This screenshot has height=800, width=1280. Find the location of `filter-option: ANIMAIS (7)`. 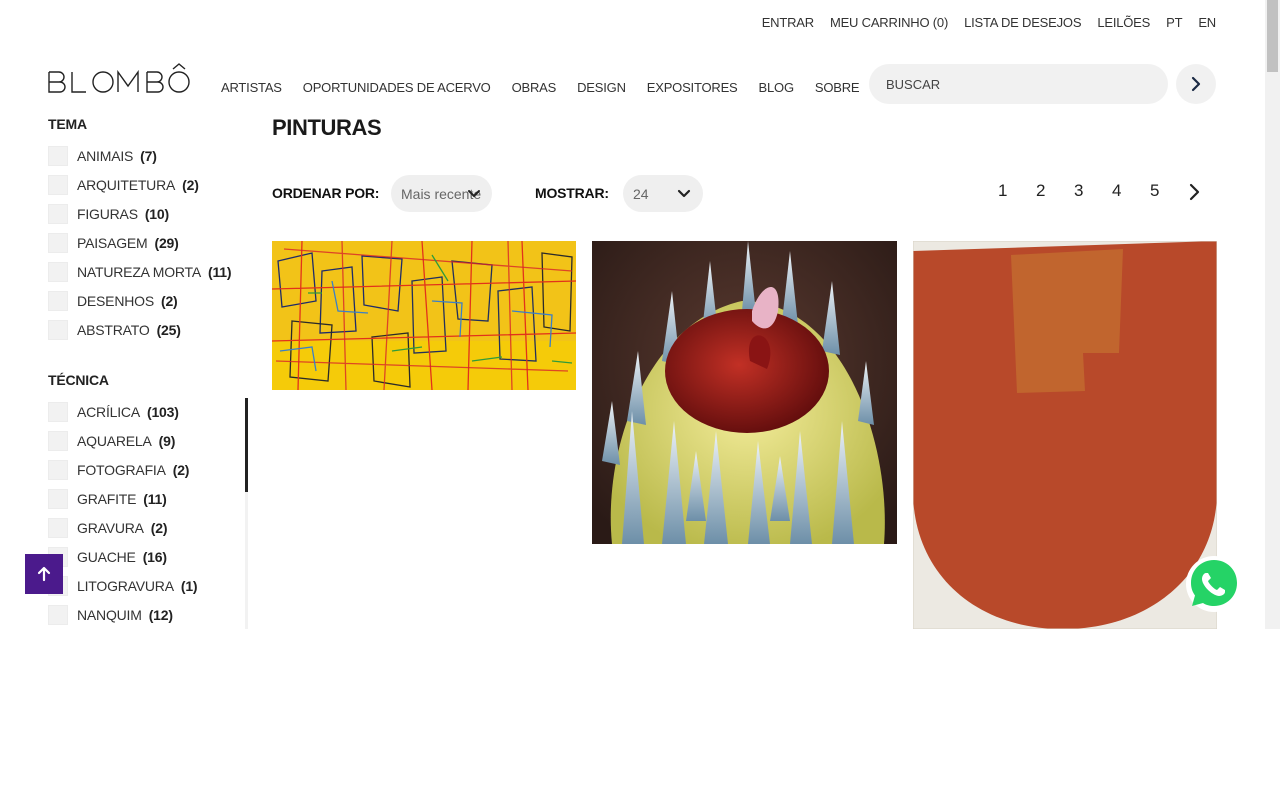

filter-option: ANIMAIS (7) is located at coordinates (102, 156).